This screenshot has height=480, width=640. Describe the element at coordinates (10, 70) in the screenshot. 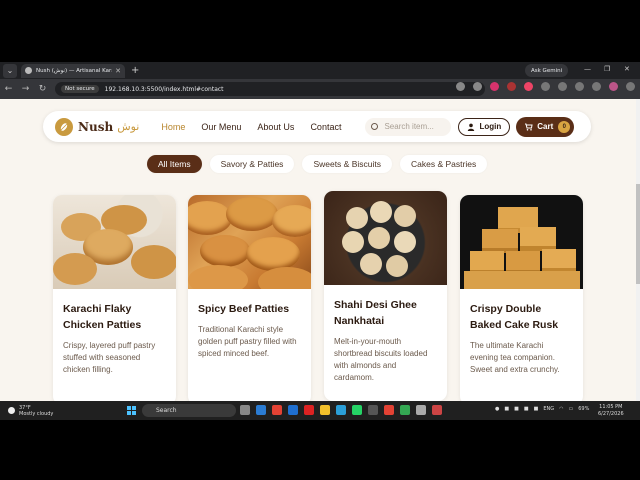

I see `tab-search-icon: ⌄` at that location.